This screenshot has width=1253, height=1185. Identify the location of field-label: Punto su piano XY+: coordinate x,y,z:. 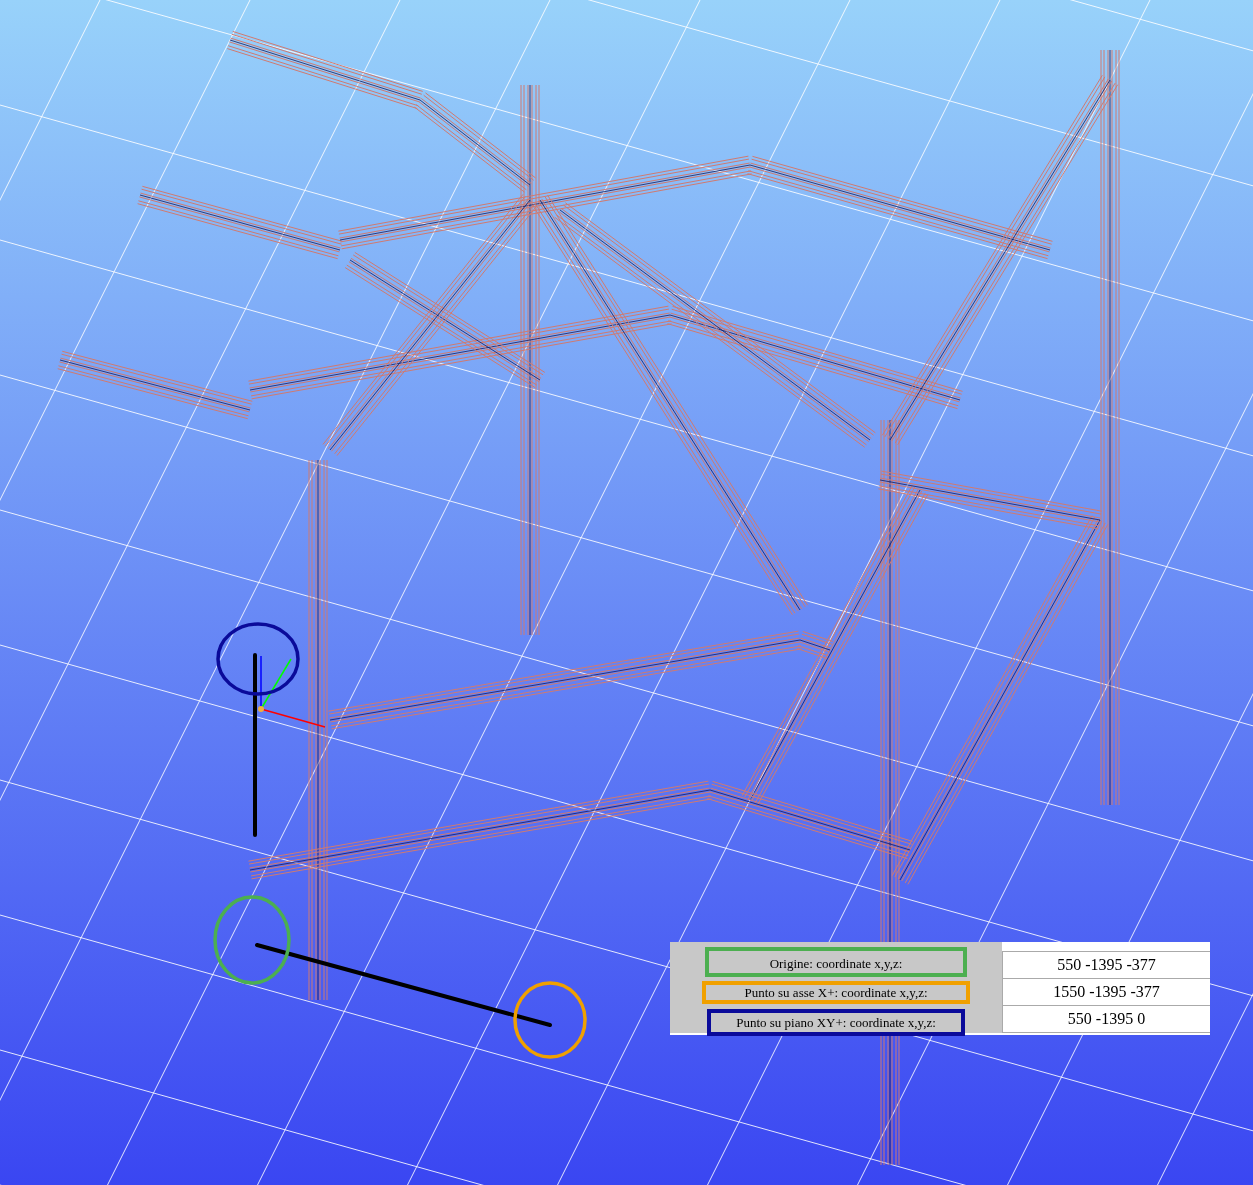
(836, 1022).